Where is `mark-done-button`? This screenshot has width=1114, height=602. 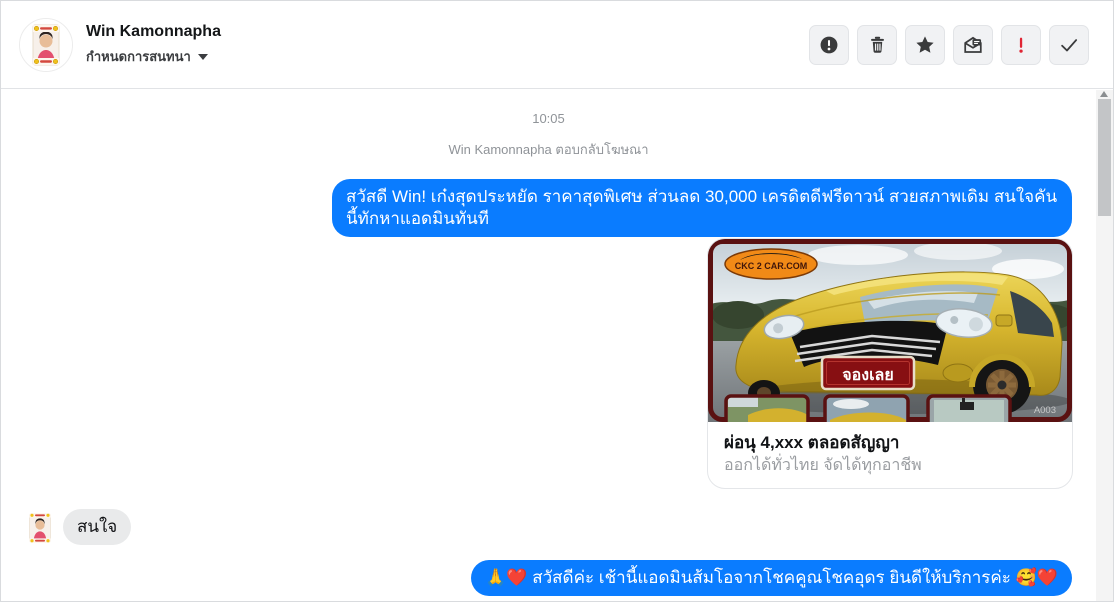
mark-done-button is located at coordinates (1069, 44).